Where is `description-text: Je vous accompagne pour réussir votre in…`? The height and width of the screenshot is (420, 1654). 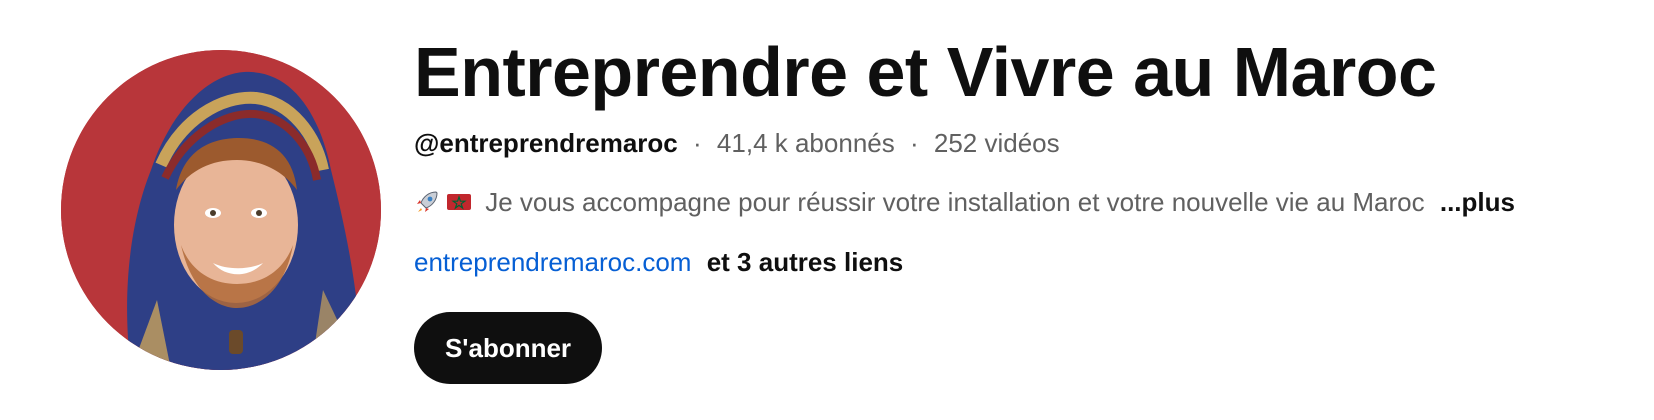
description-text: Je vous accompagne pour réussir votre in… is located at coordinates (955, 202).